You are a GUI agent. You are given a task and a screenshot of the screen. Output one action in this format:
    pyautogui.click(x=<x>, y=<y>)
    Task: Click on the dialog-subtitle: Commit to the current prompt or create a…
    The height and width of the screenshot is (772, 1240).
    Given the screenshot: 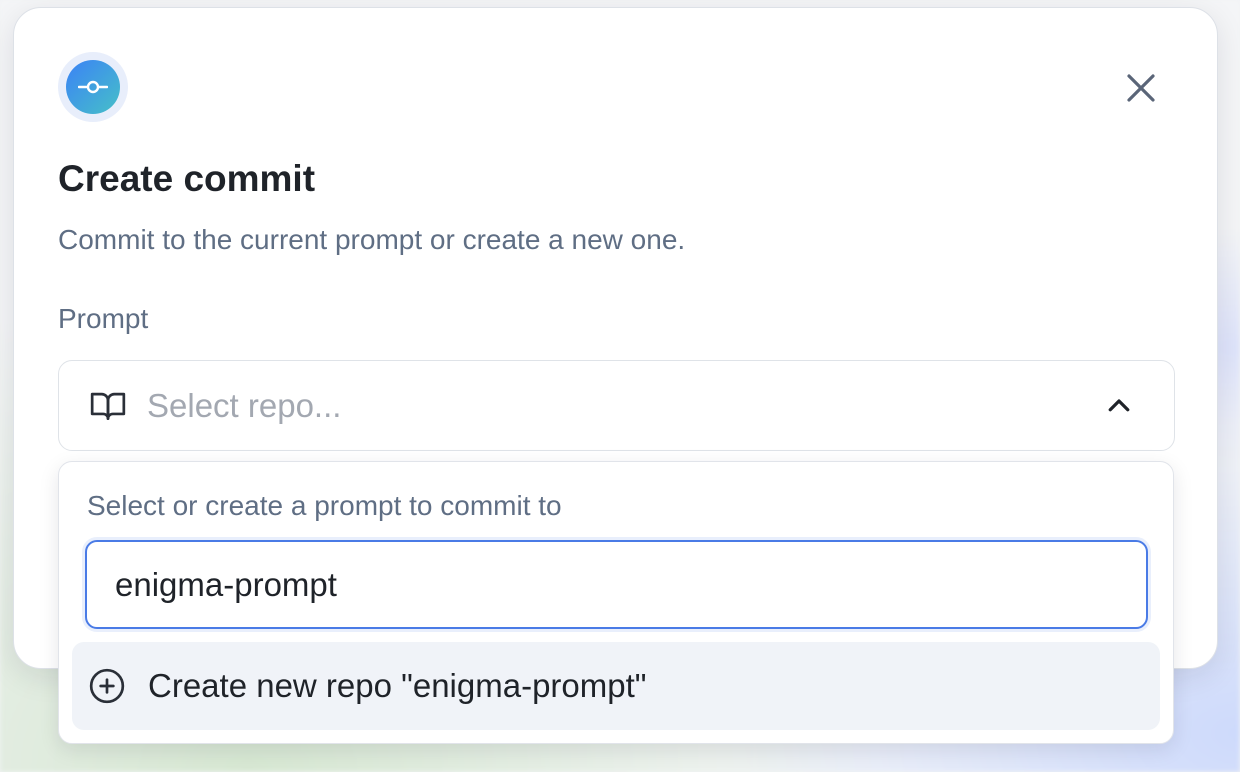 What is the action you would take?
    pyautogui.click(x=372, y=239)
    